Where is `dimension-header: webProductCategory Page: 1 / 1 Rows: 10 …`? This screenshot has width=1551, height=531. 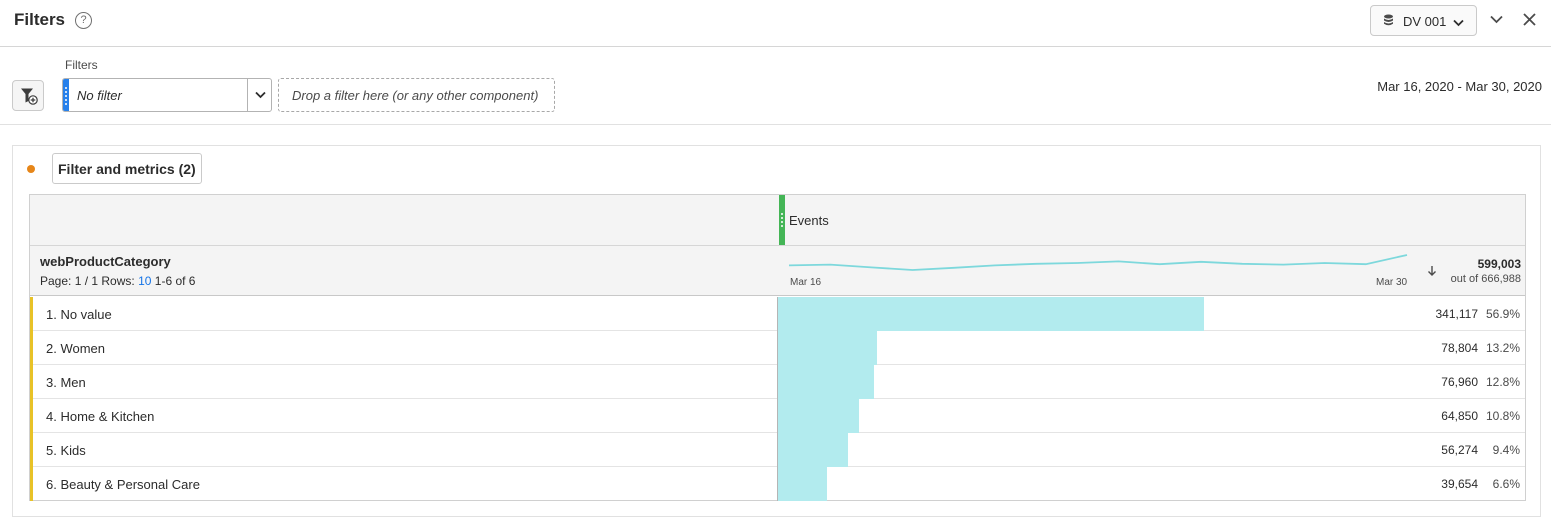
dimension-header: webProductCategory Page: 1 / 1 Rows: 10 … is located at coordinates (777, 271).